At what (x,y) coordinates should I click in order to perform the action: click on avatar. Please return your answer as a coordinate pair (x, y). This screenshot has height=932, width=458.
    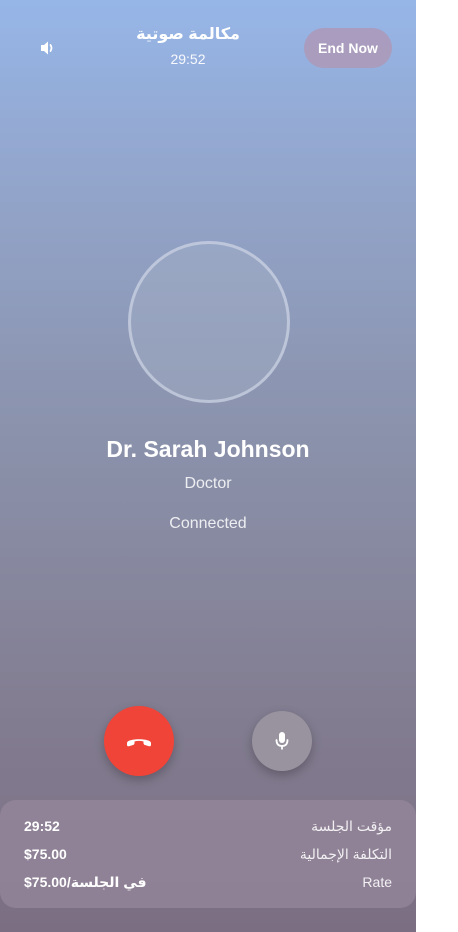
    Looking at the image, I should click on (209, 322).